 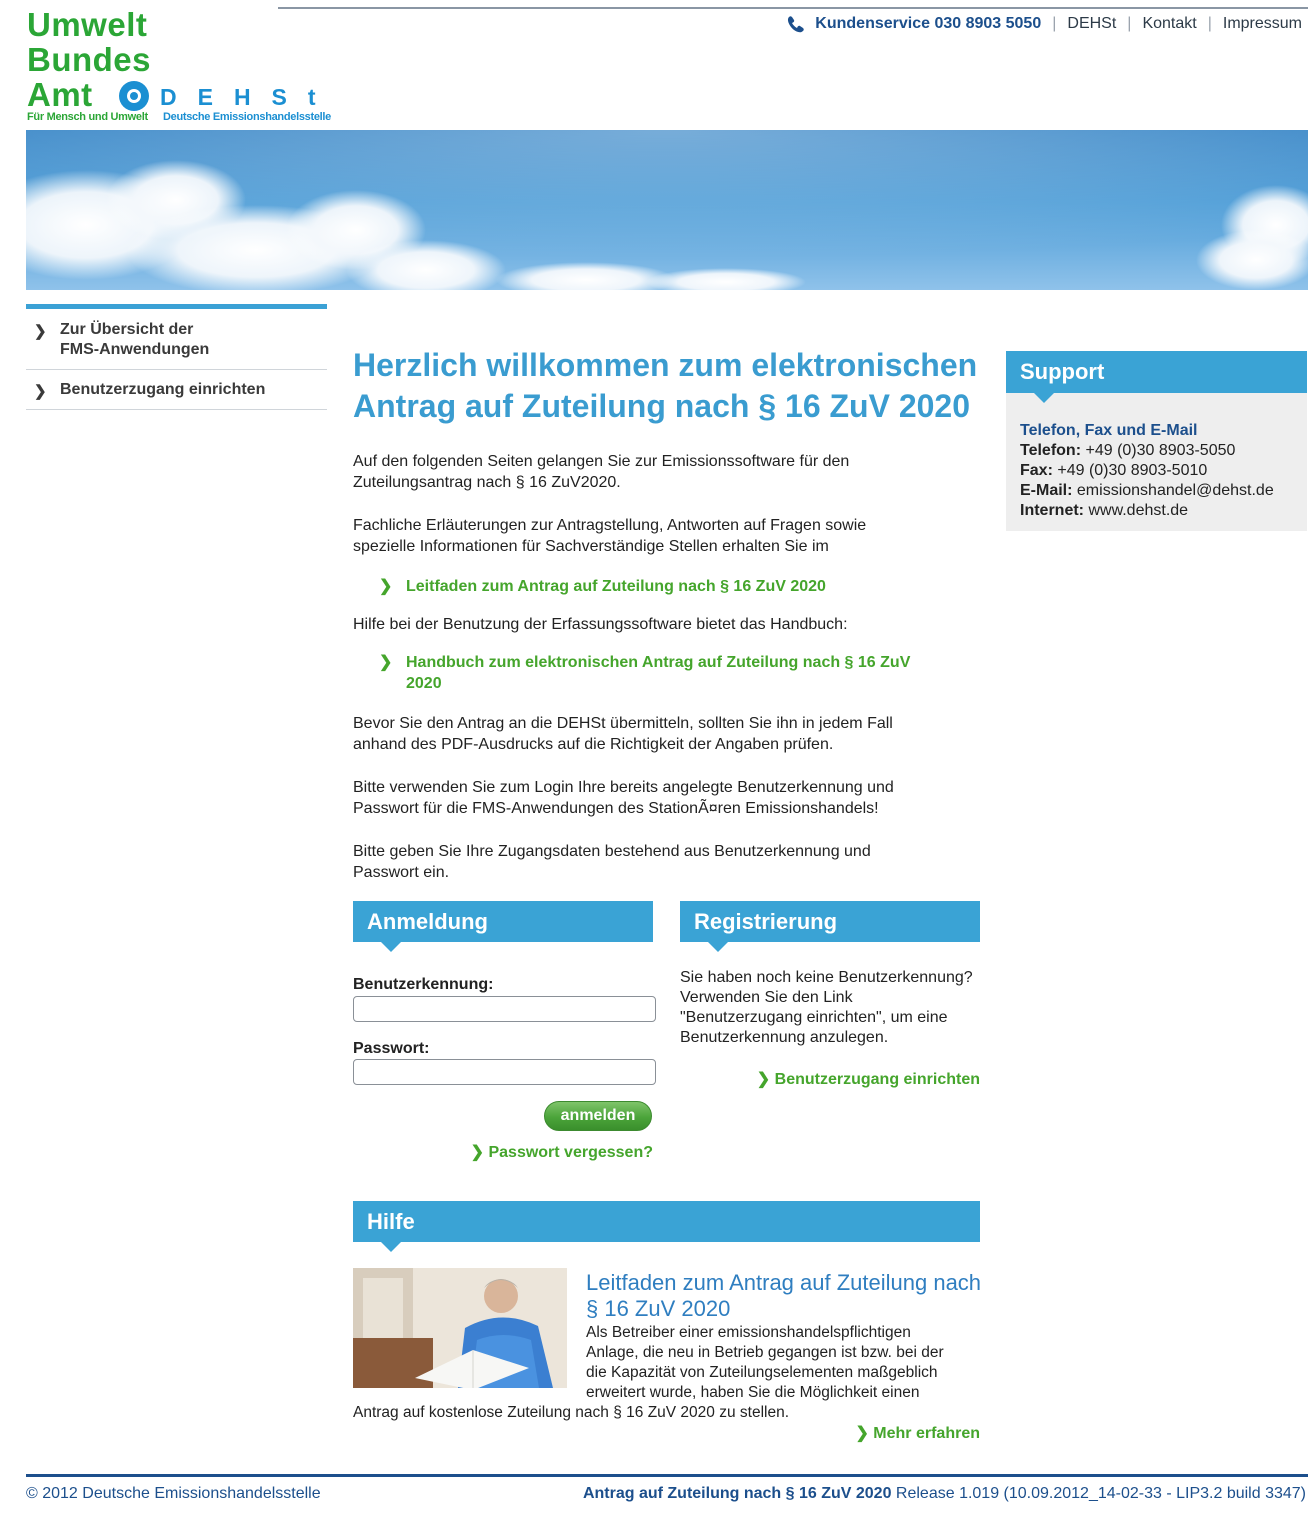 I want to click on nav-link-impressum: Impressum, so click(x=1262, y=24).